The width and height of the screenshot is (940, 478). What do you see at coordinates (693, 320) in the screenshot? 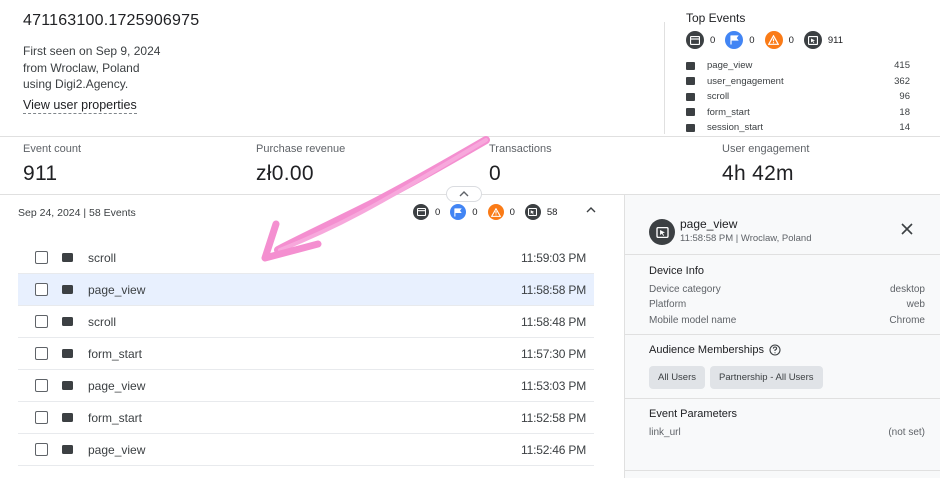
I see `device-info-key: Mobile model name` at bounding box center [693, 320].